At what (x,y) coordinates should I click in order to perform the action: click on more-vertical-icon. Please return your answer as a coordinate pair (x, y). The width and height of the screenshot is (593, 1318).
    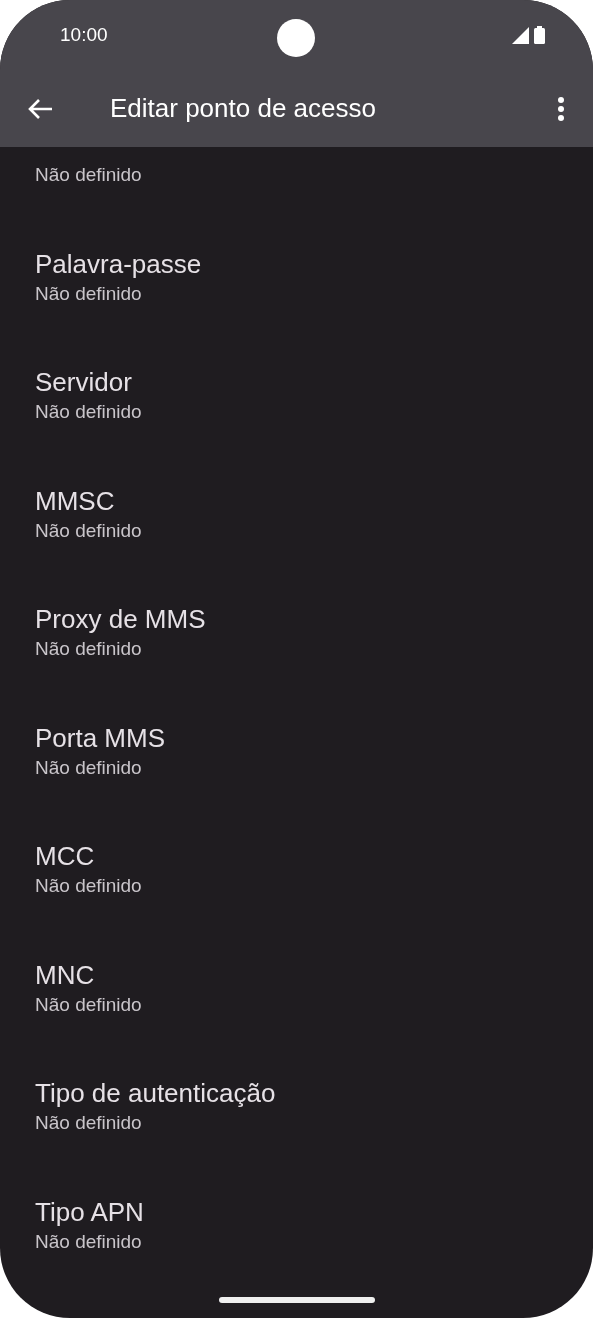
    Looking at the image, I should click on (561, 108).